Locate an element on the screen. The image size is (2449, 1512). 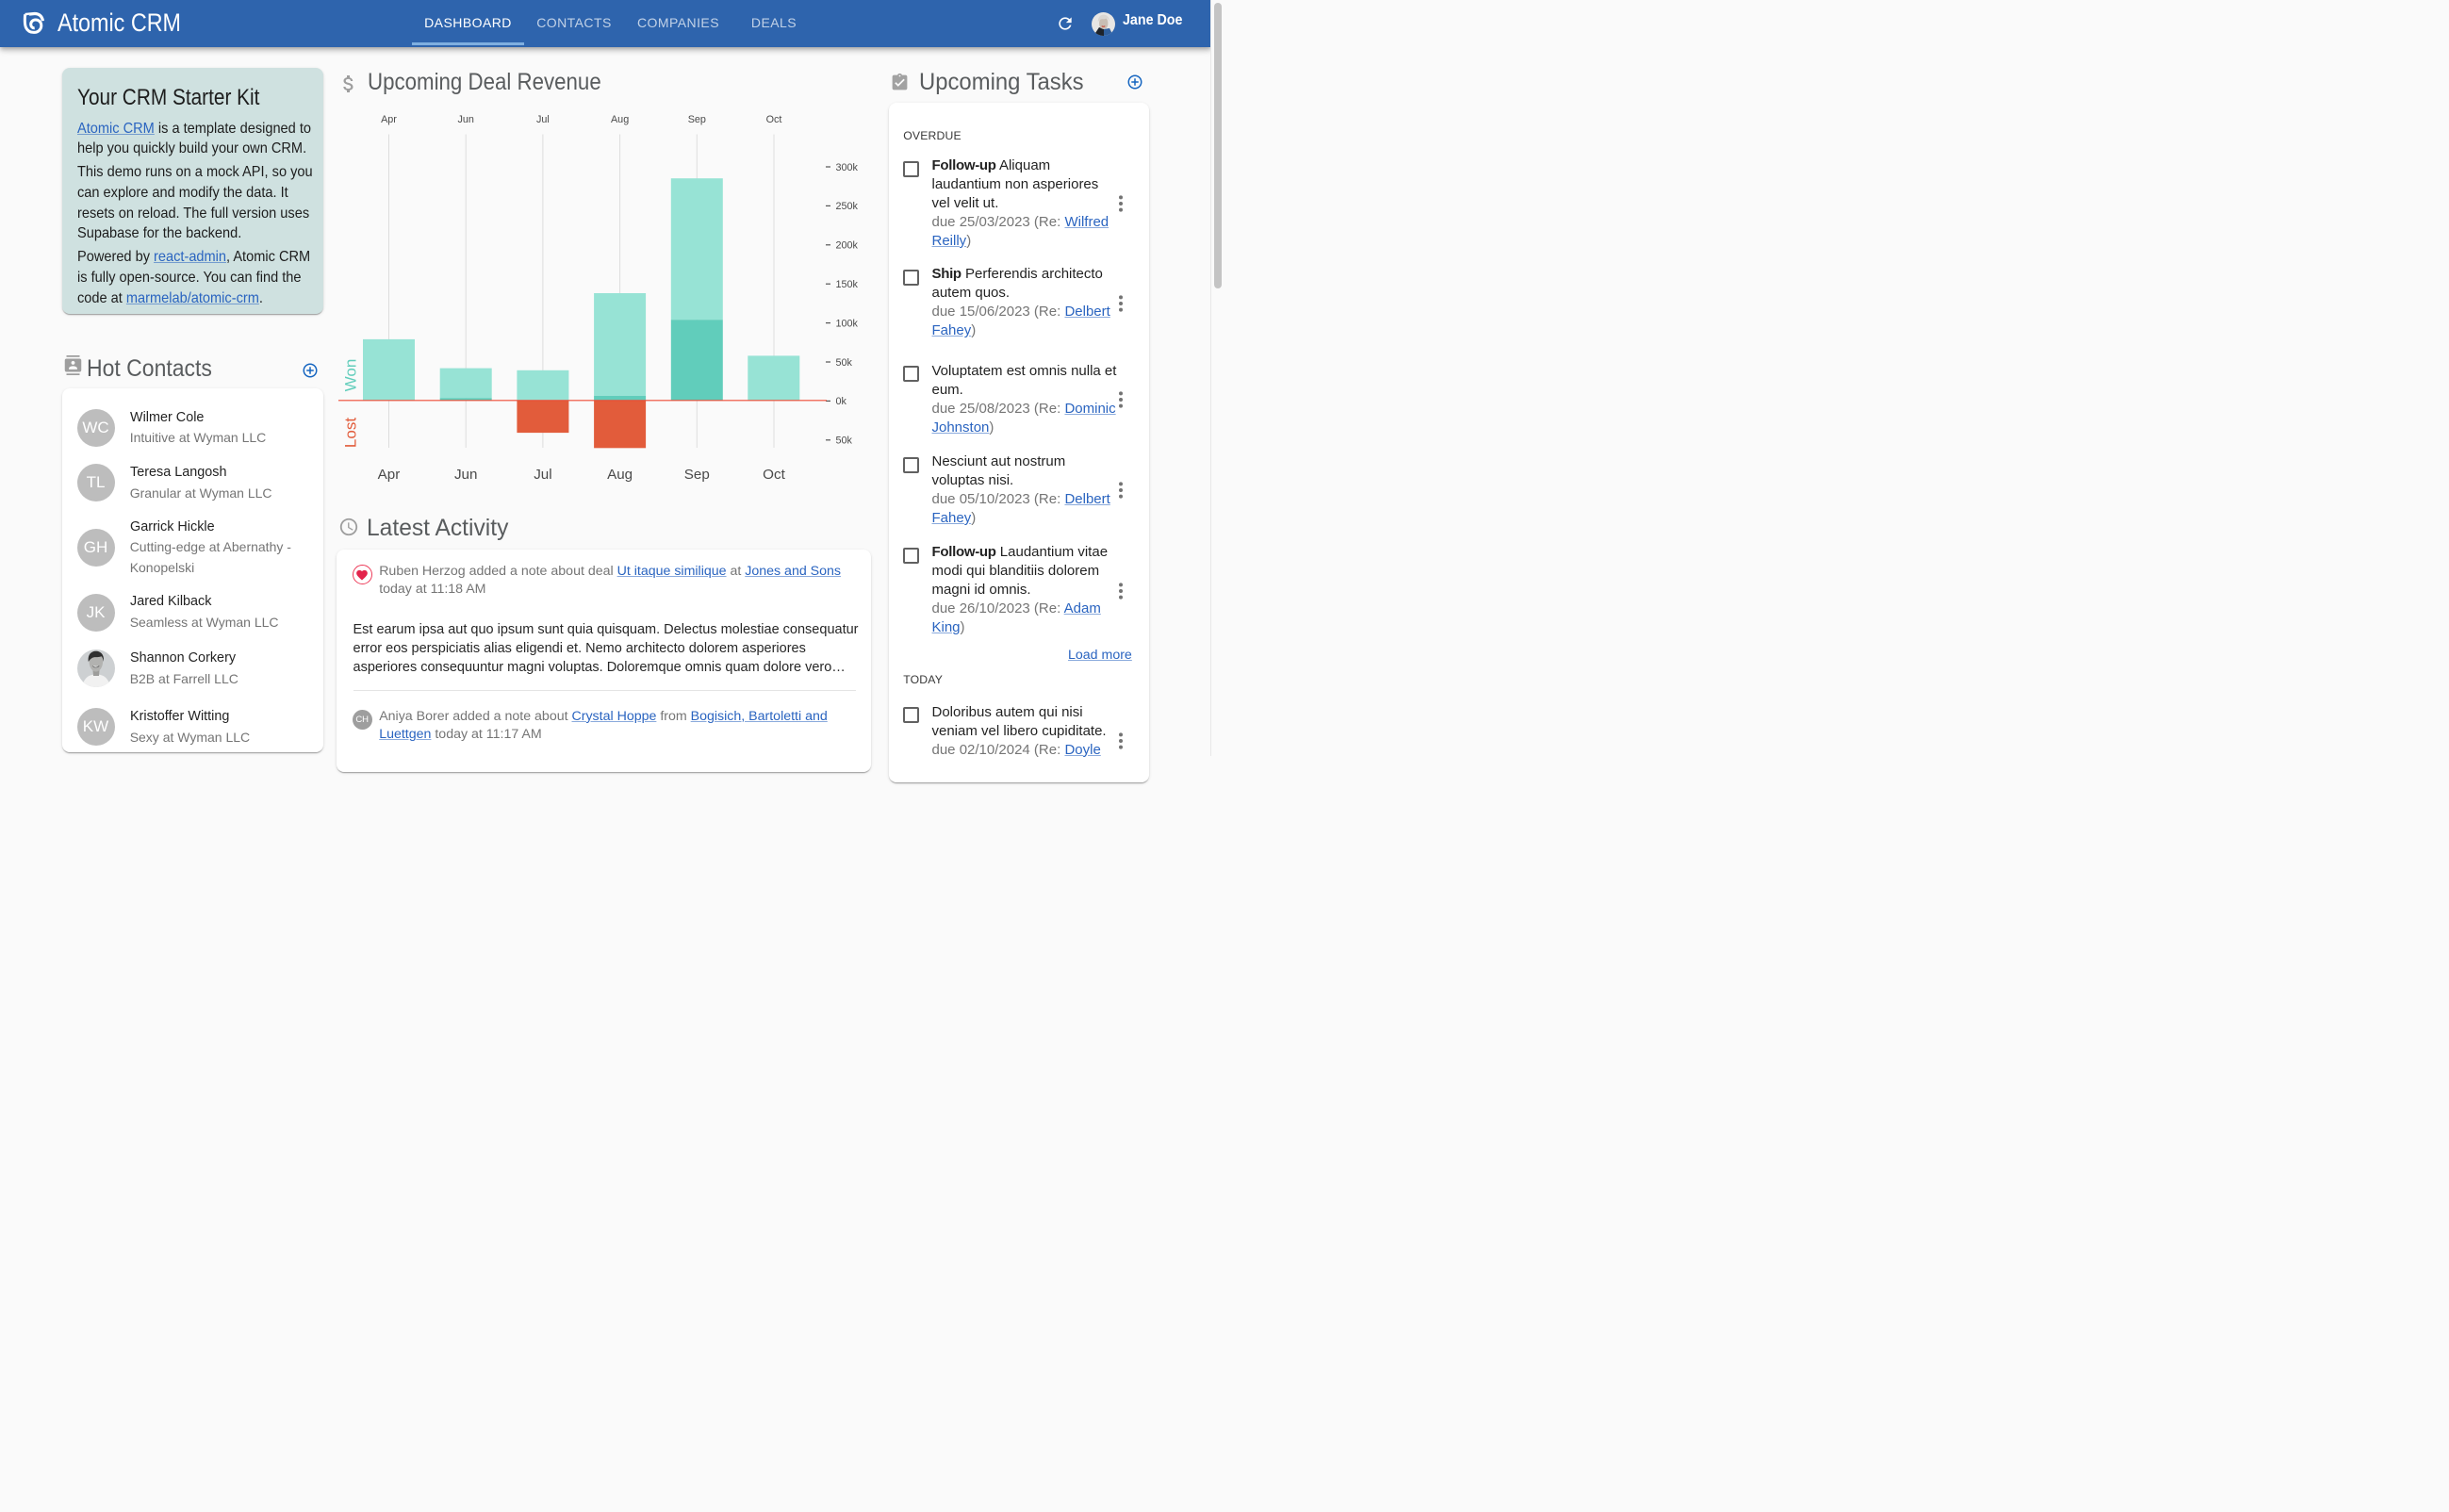
svg-text: Won is located at coordinates (351, 376).